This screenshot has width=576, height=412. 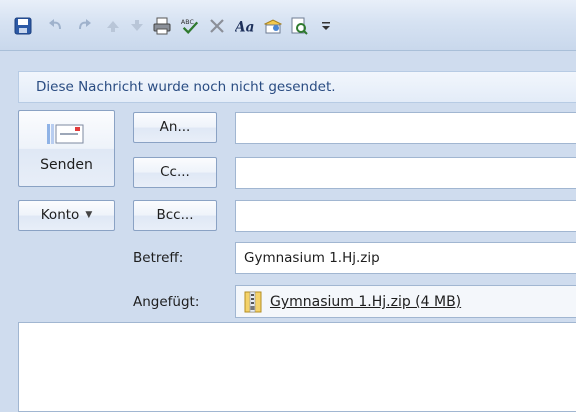 What do you see at coordinates (253, 302) in the screenshot?
I see `zip-file-icon` at bounding box center [253, 302].